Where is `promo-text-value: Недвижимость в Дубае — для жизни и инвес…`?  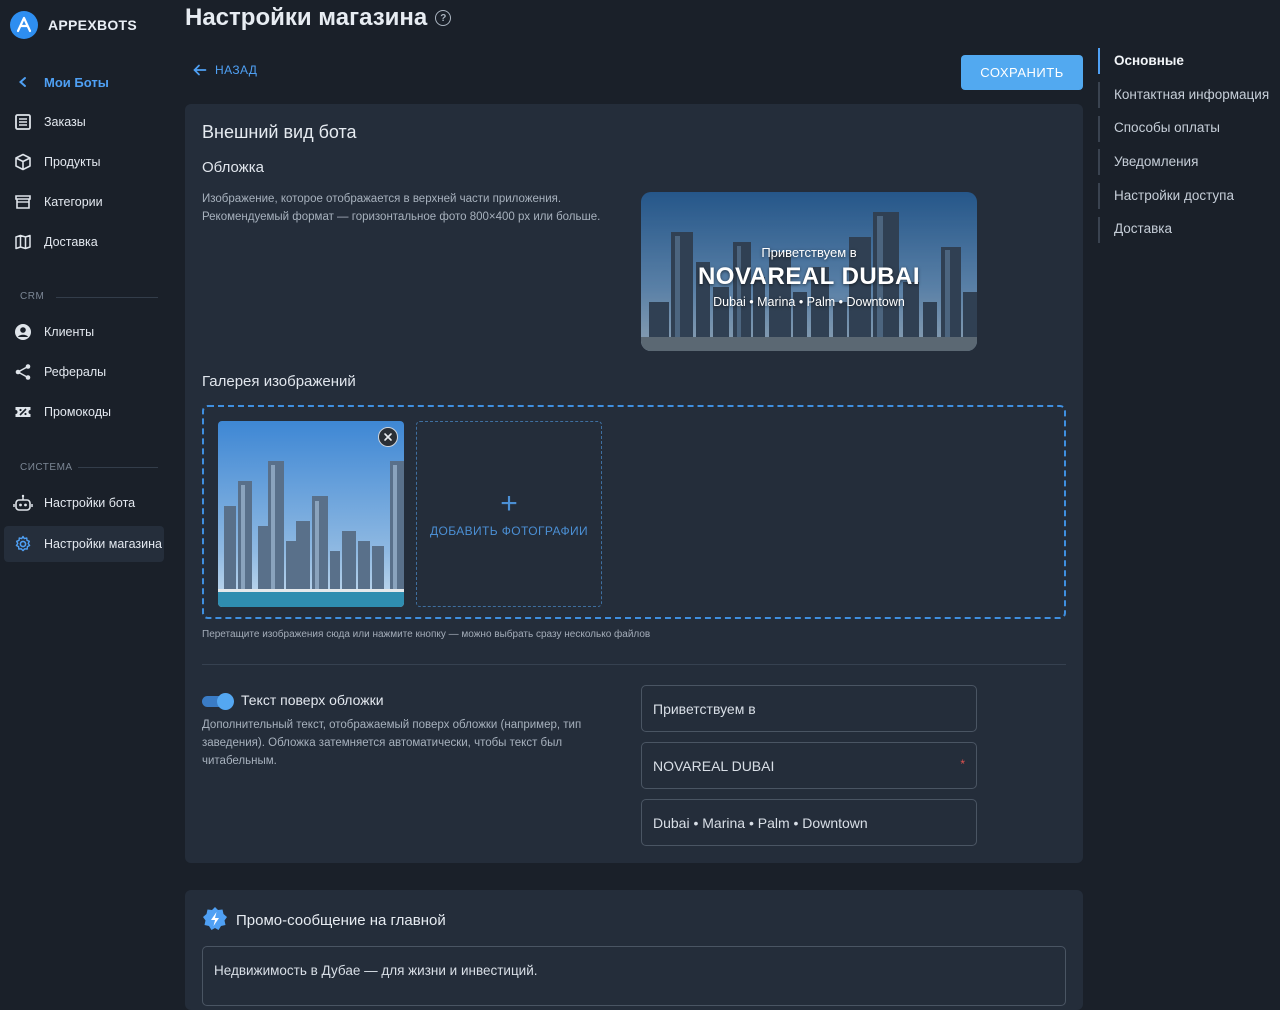
promo-text-value: Недвижимость в Дубае — для жизни и инвес… is located at coordinates (376, 970).